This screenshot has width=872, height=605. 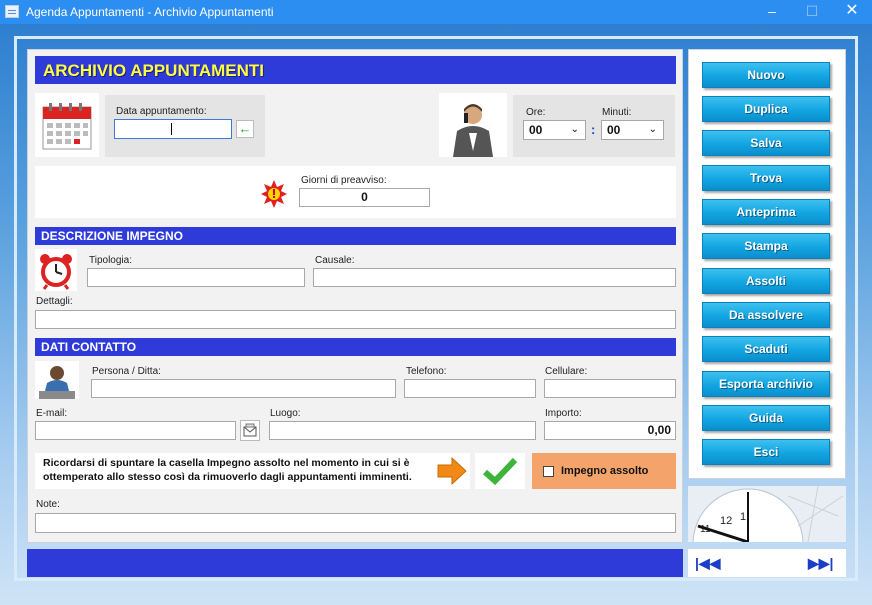 I want to click on side-button: Assolti, so click(x=766, y=281).